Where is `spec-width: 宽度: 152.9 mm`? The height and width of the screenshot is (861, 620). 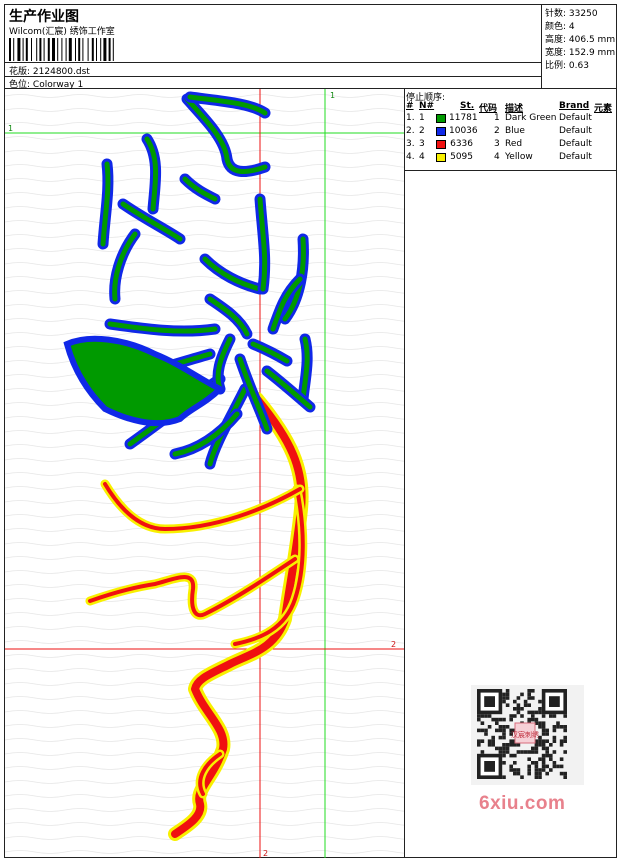
spec-width: 宽度: 152.9 mm is located at coordinates (580, 53).